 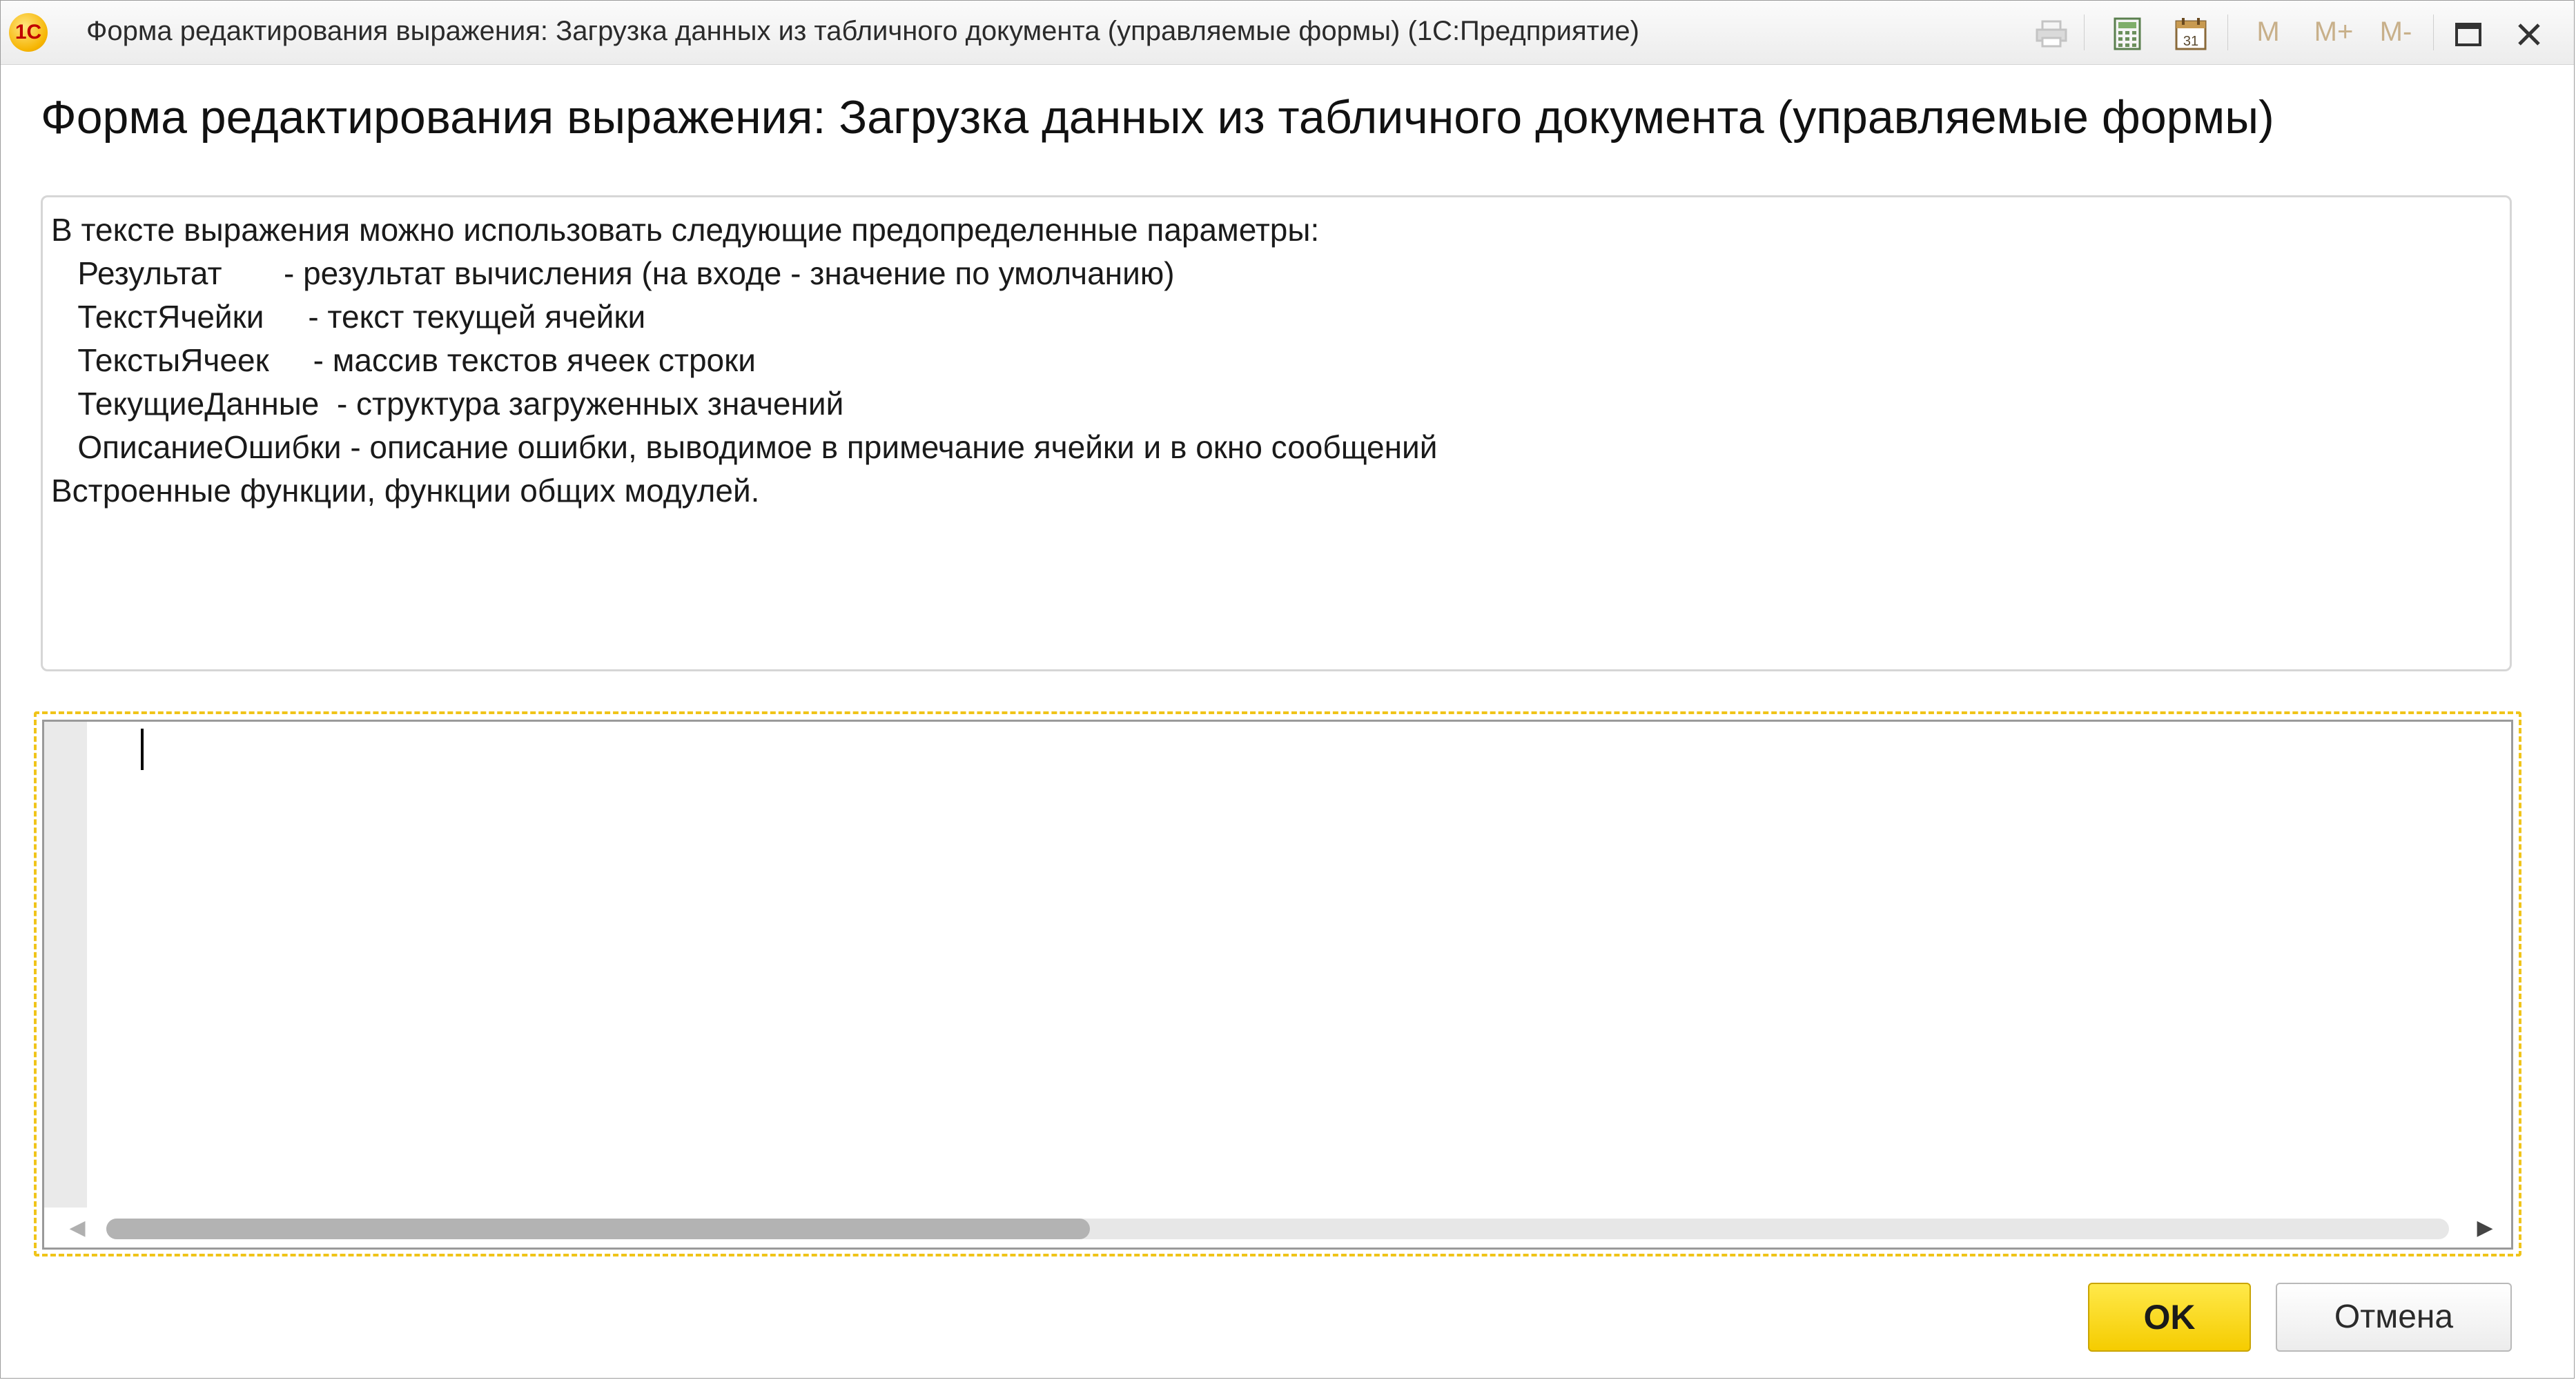 I want to click on memory-button-m: M, so click(x=2268, y=31).